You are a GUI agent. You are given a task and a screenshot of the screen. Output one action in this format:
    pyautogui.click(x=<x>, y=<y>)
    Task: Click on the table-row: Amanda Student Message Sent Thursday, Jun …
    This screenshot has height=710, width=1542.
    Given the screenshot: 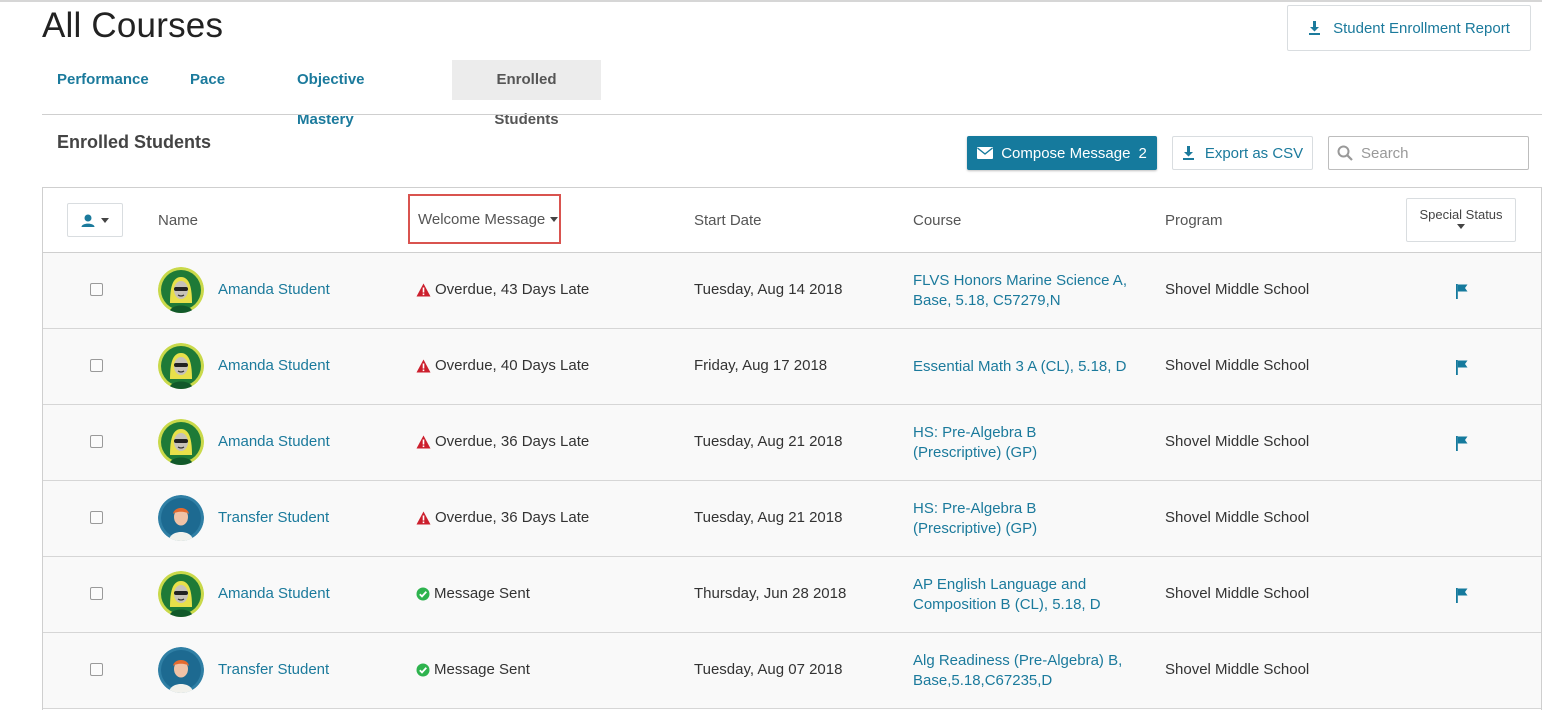 What is the action you would take?
    pyautogui.click(x=792, y=595)
    